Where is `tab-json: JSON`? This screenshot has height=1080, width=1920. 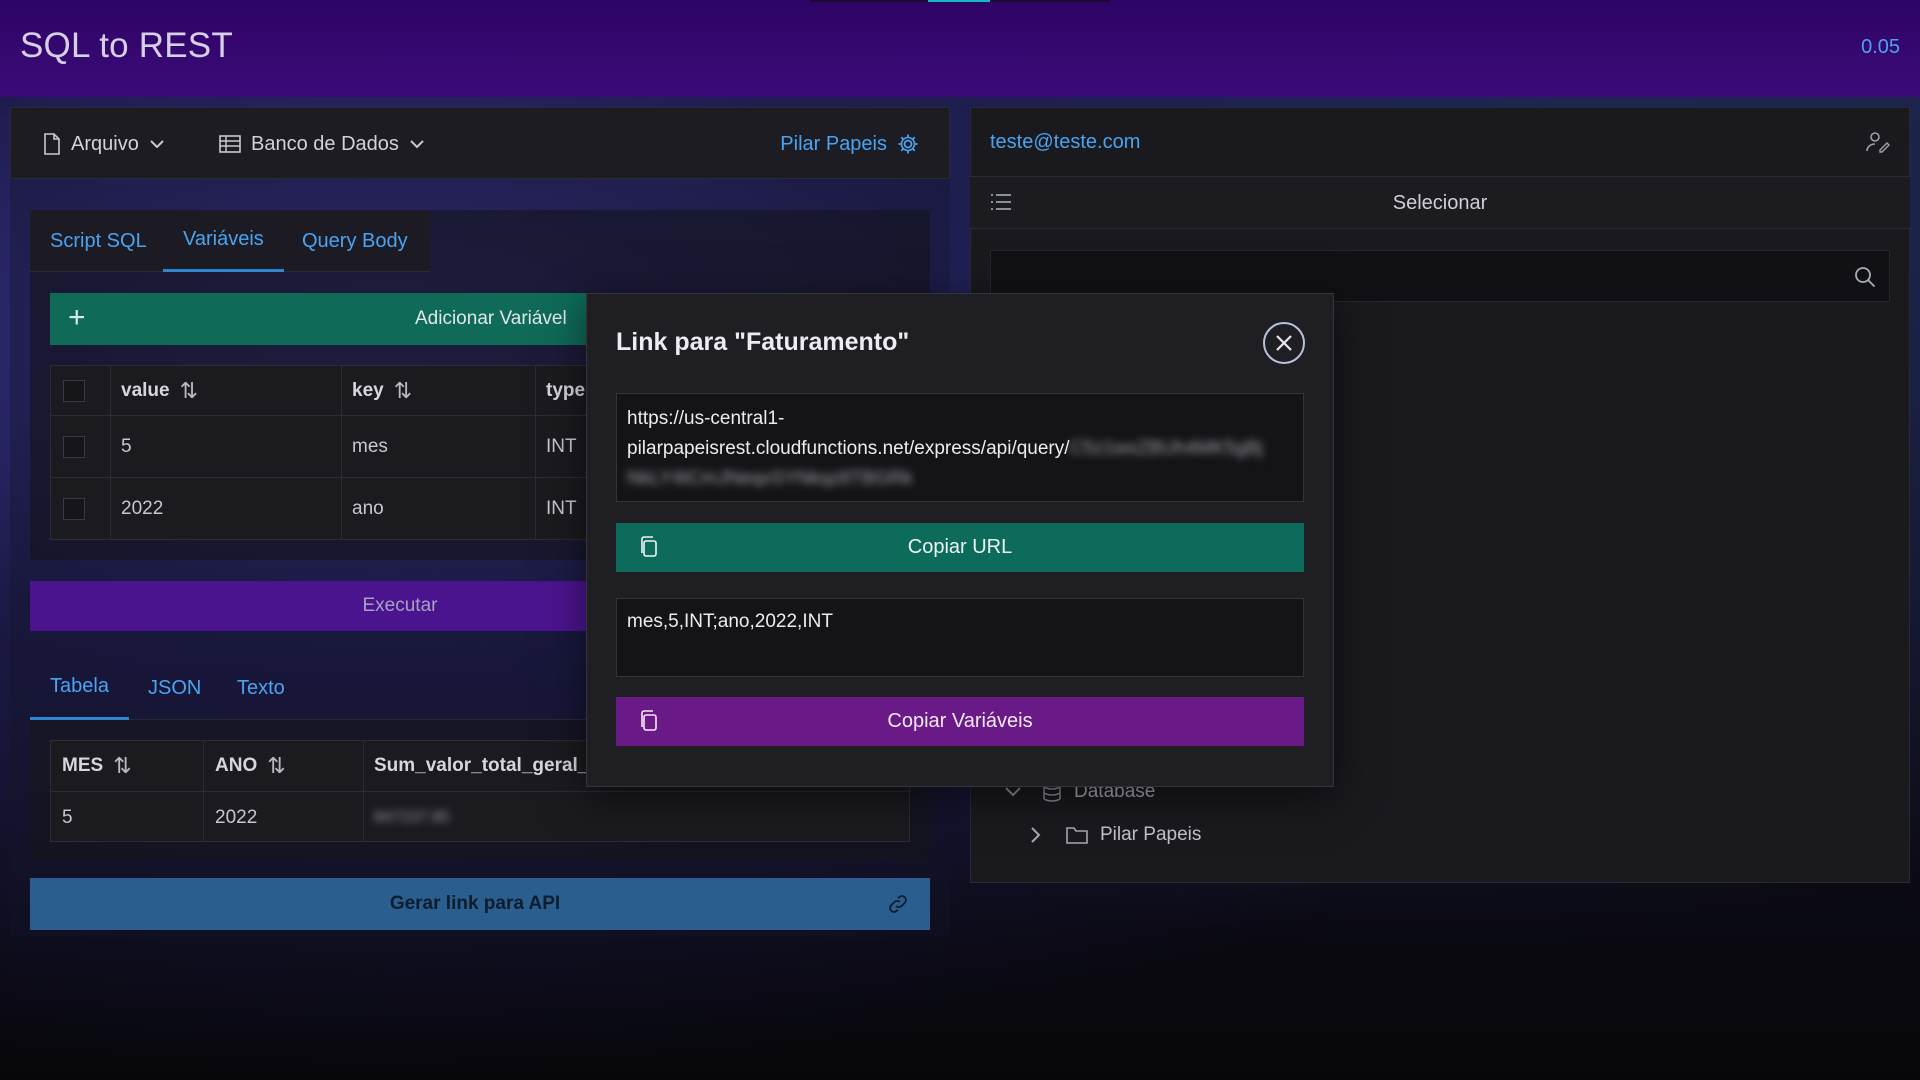 tab-json: JSON is located at coordinates (174, 688).